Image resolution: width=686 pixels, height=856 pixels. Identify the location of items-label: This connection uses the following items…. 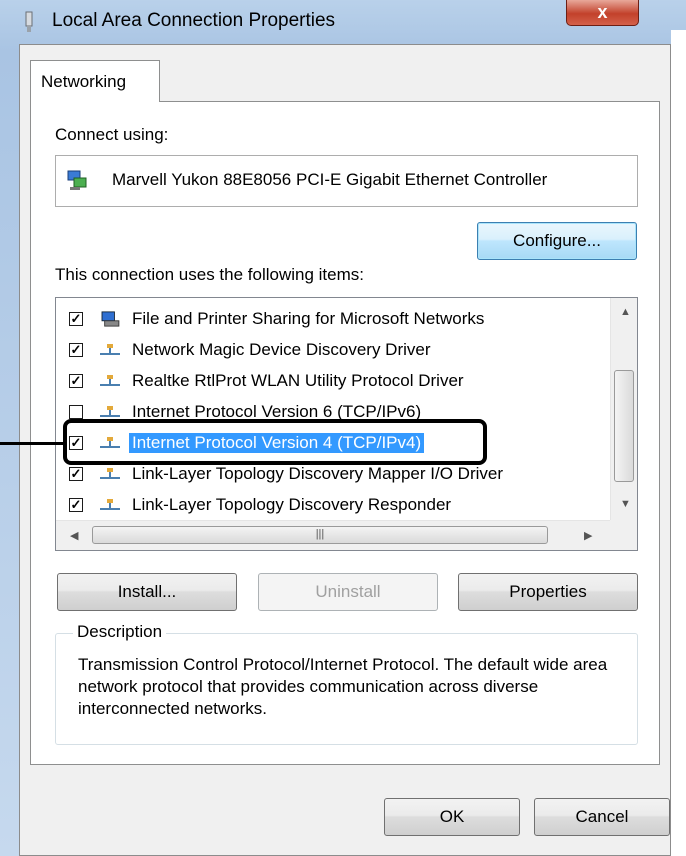
(209, 274).